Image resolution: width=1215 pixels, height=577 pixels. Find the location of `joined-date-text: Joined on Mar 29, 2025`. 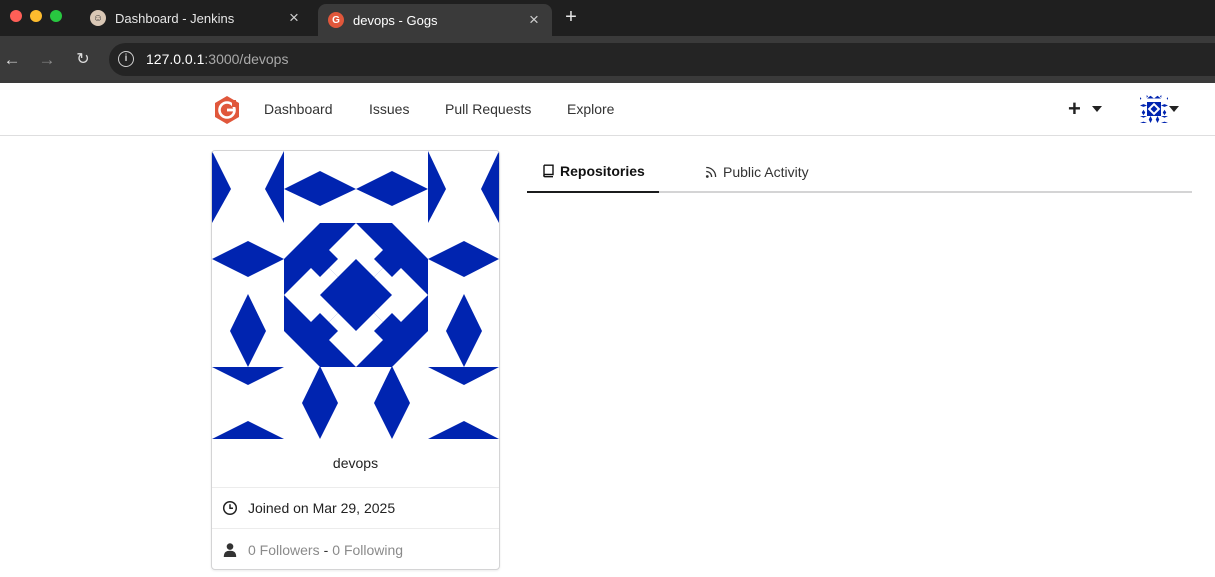

joined-date-text: Joined on Mar 29, 2025 is located at coordinates (322, 508).